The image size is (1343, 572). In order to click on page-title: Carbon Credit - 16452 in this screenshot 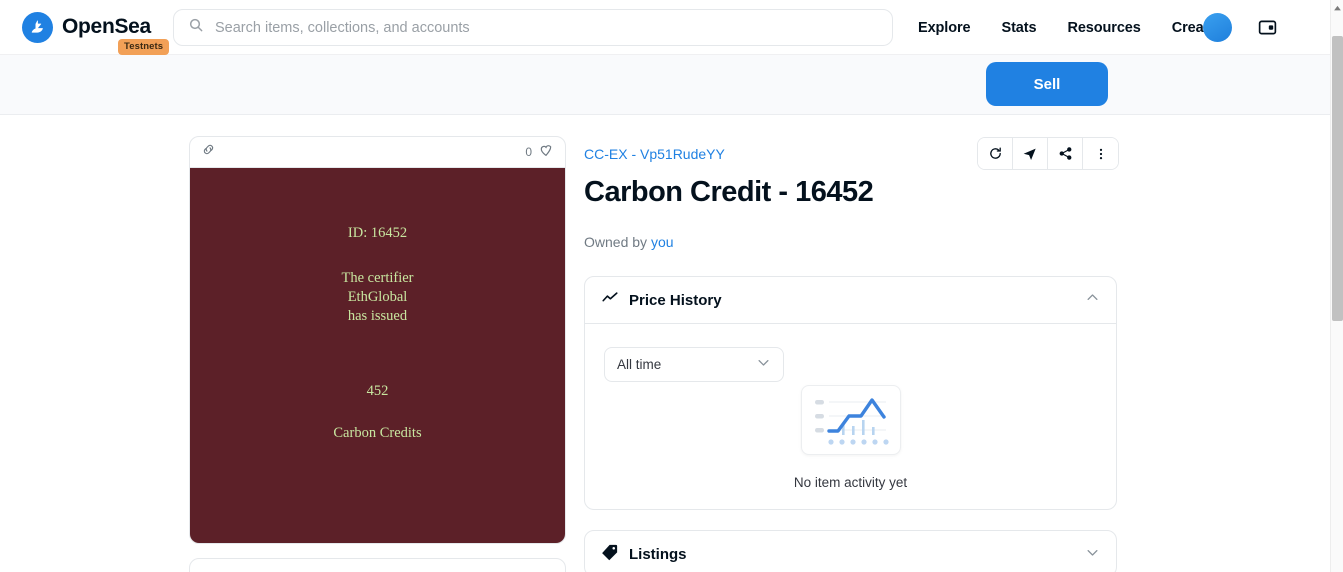, I will do `click(729, 192)`.